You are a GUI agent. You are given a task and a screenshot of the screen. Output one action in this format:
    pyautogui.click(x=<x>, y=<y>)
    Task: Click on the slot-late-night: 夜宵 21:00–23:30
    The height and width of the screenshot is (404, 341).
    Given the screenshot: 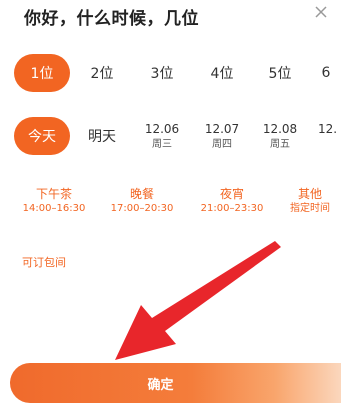 What is the action you would take?
    pyautogui.click(x=232, y=201)
    